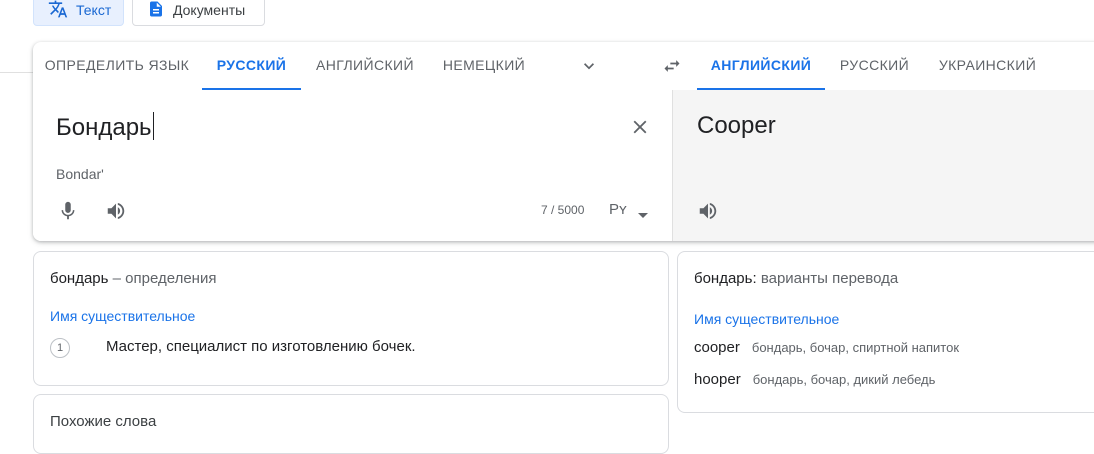 This screenshot has height=454, width=1094. I want to click on text-caret, so click(153, 126).